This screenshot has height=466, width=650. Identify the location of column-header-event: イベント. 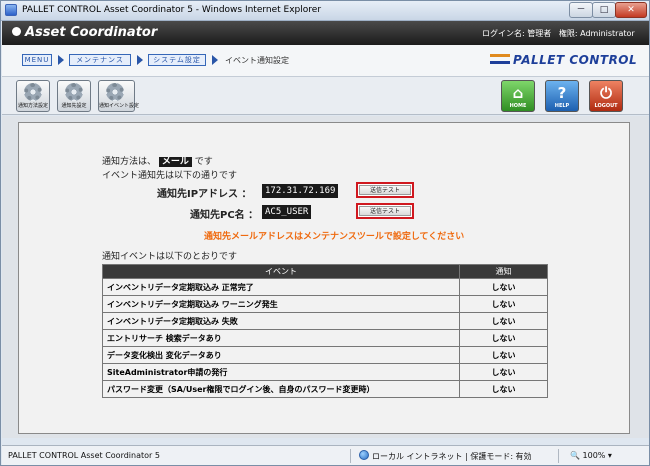
(281, 271).